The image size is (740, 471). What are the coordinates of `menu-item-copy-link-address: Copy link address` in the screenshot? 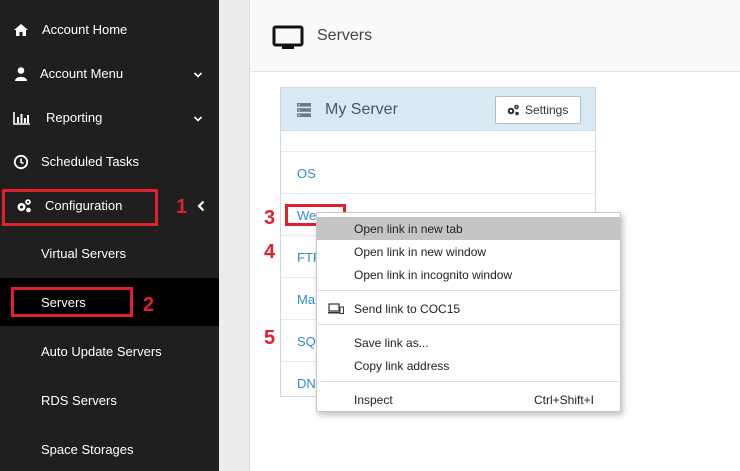 It's located at (468, 365).